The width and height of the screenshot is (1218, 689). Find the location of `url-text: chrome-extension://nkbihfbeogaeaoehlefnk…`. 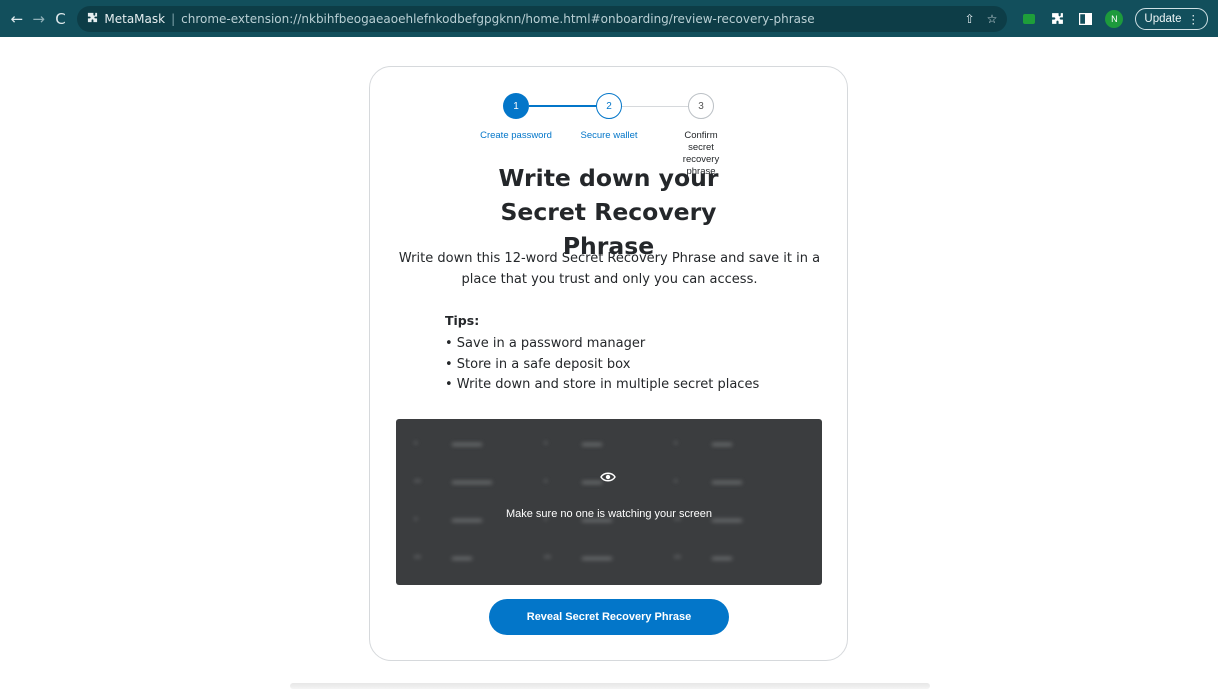

url-text: chrome-extension://nkbihfbeogaeaoehlefnk… is located at coordinates (498, 18).